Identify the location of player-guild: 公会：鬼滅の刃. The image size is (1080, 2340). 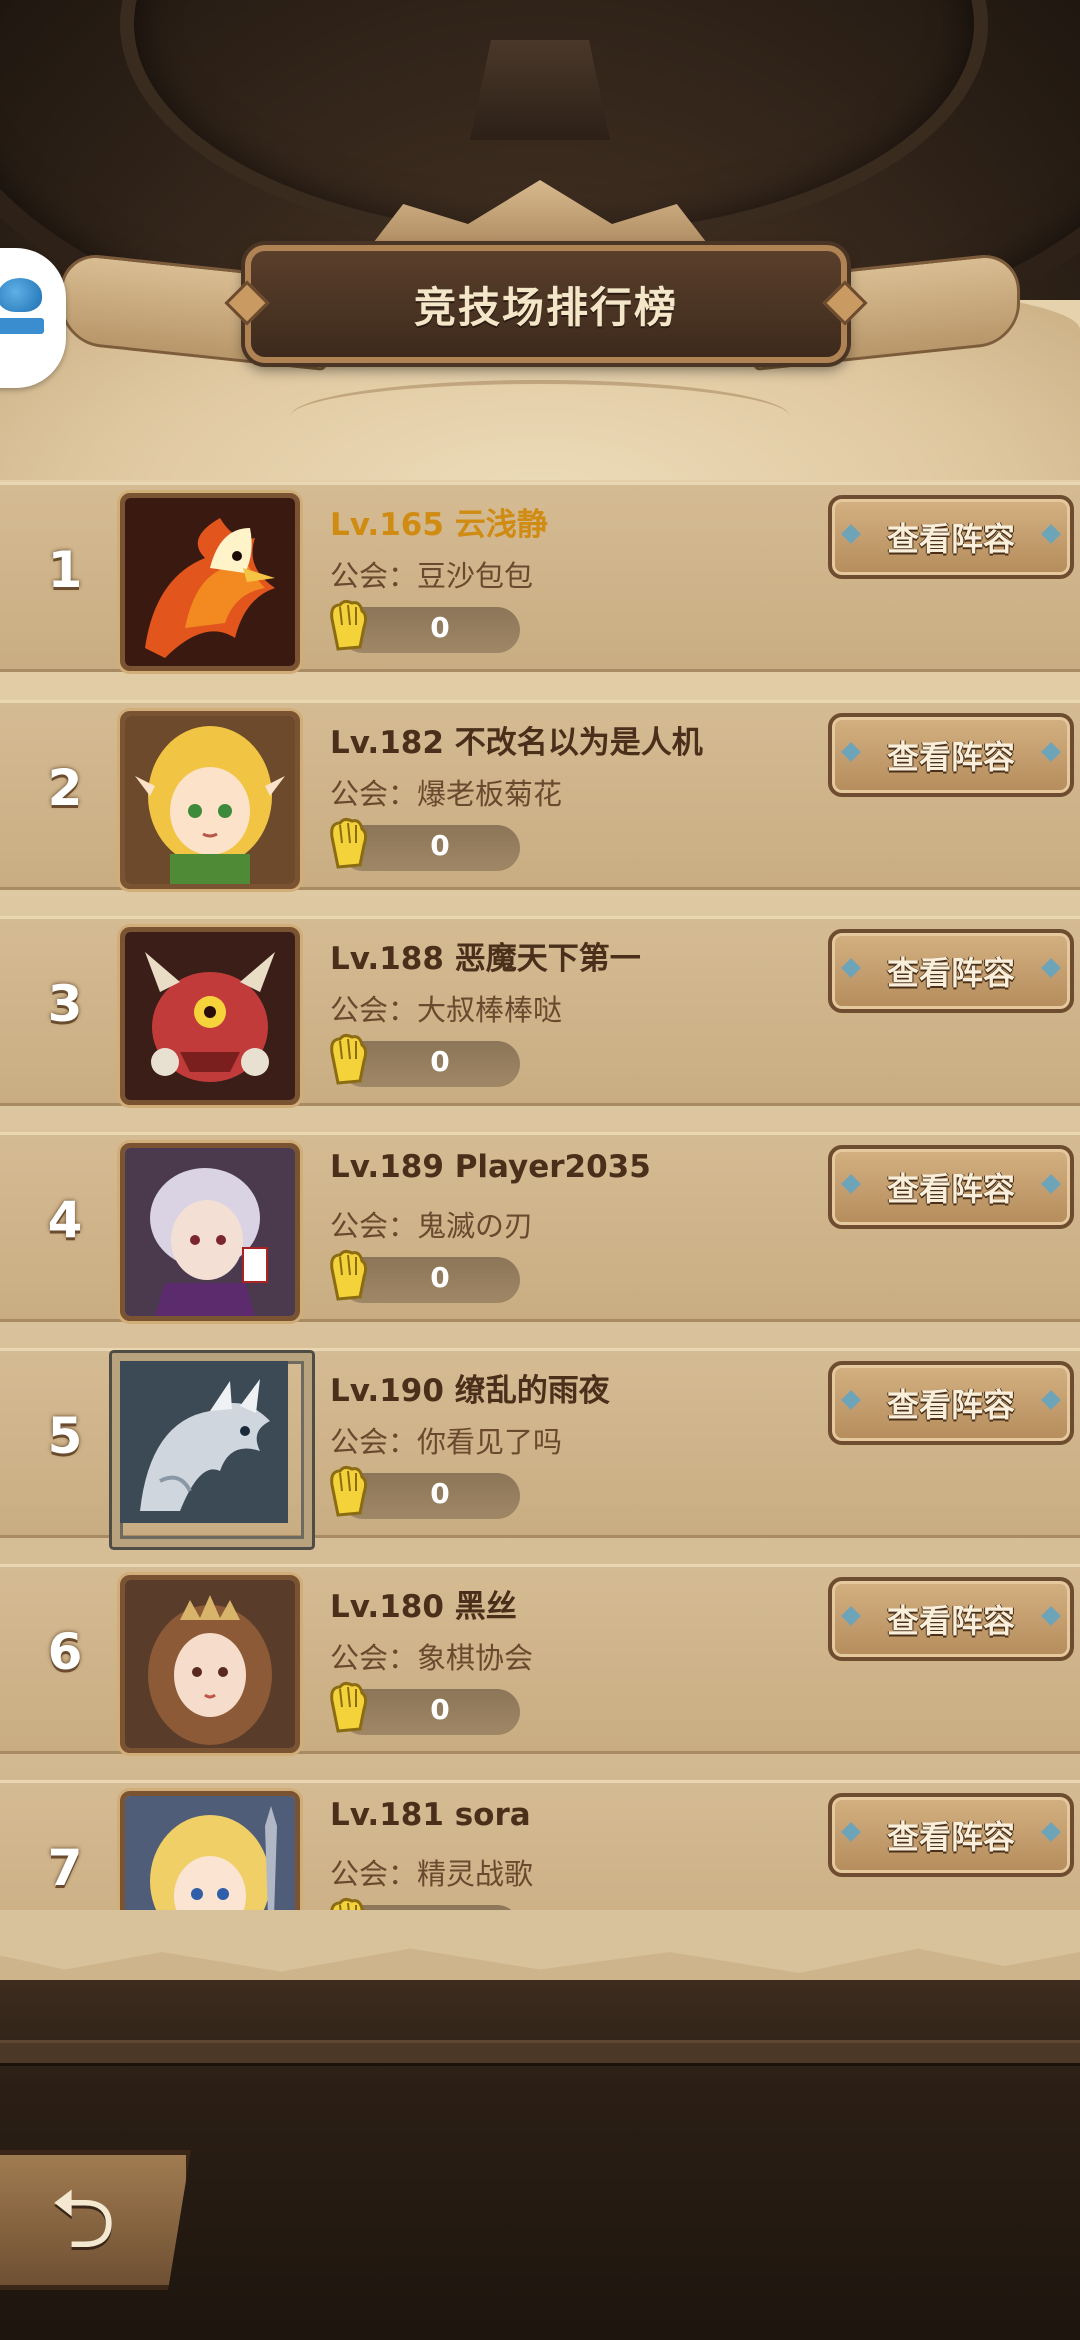
(432, 1226).